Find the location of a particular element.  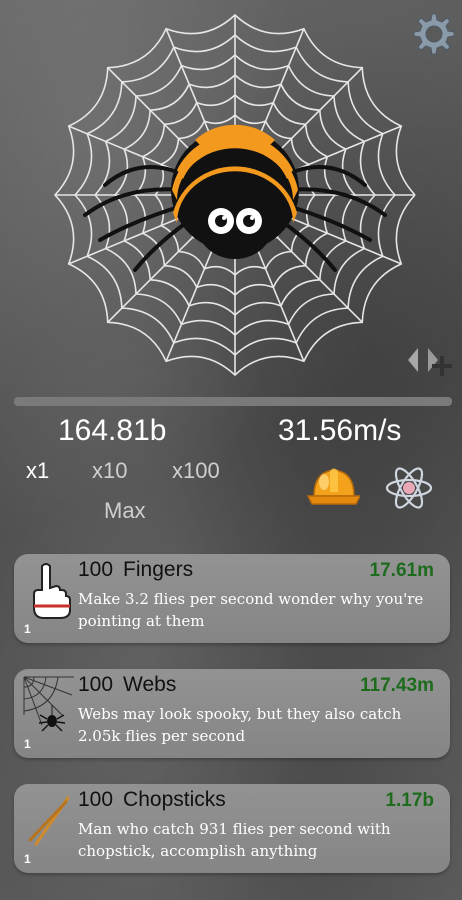

upgrade-title: 100 Fingers is located at coordinates (135, 570).